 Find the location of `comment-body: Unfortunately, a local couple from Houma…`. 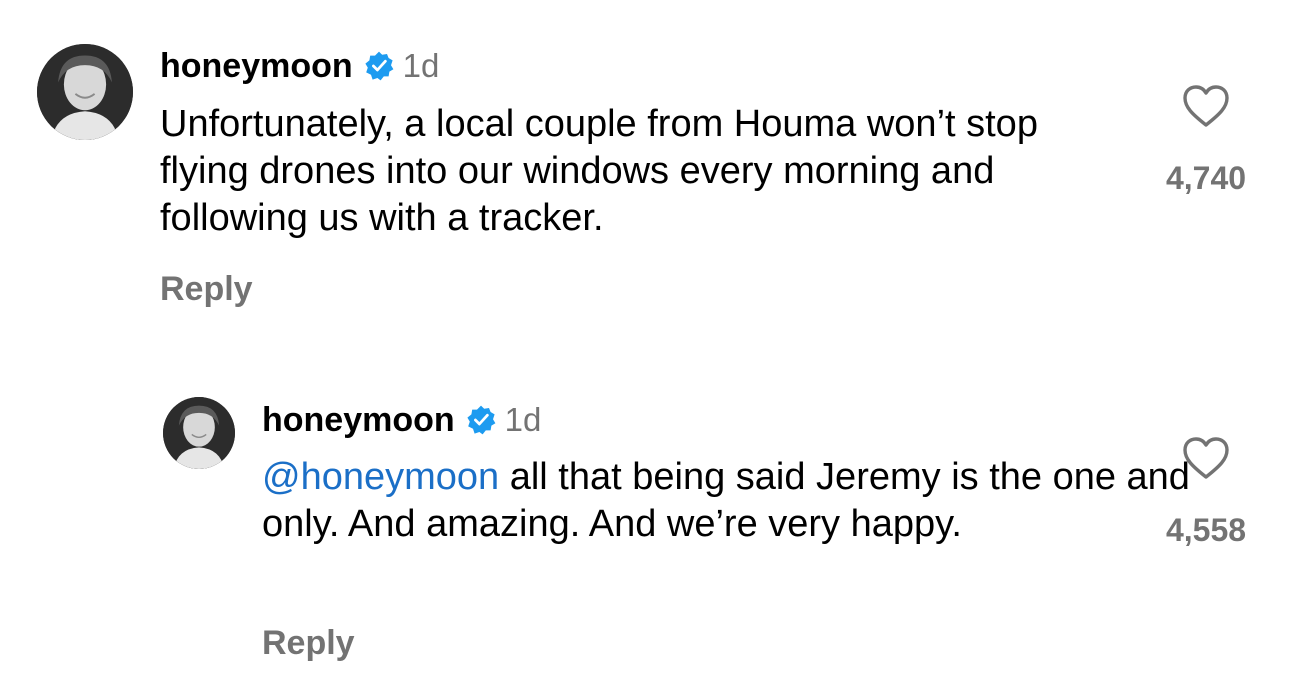

comment-body: Unfortunately, a local couple from Houma… is located at coordinates (599, 171).